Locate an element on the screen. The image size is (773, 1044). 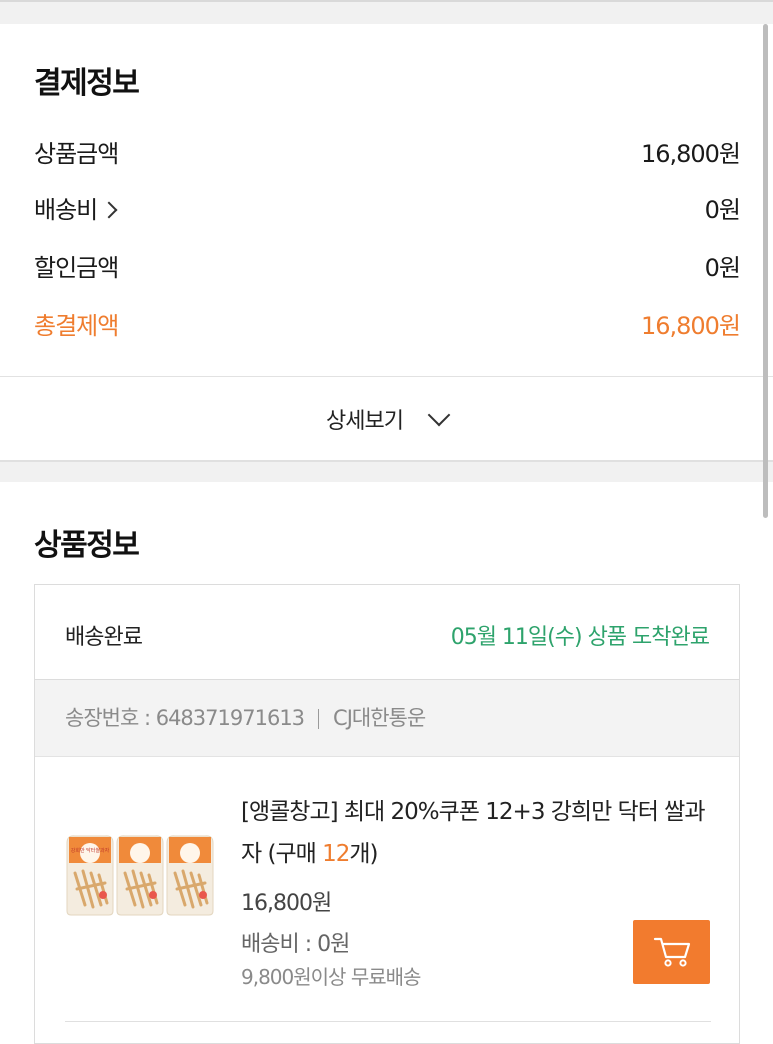
package-label: 강희만 닥터쌀과자 is located at coordinates (90, 850).